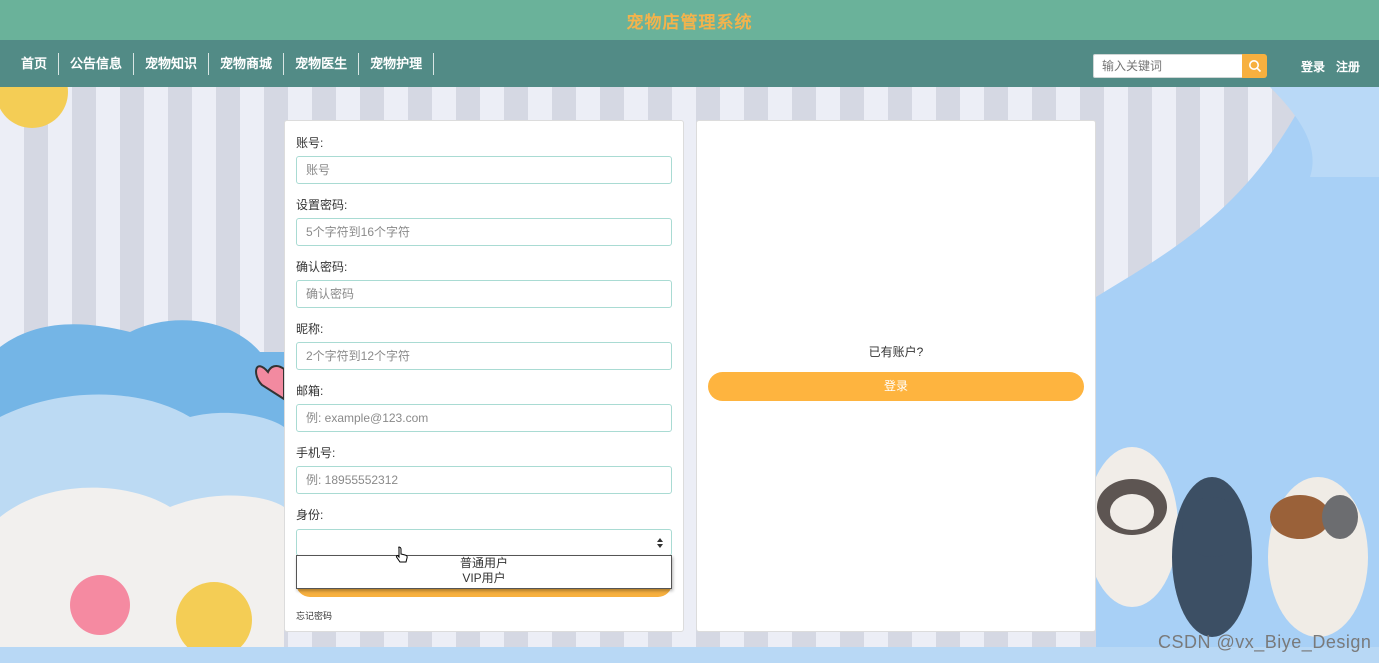 This screenshot has width=1379, height=663. I want to click on account-input, so click(484, 170).